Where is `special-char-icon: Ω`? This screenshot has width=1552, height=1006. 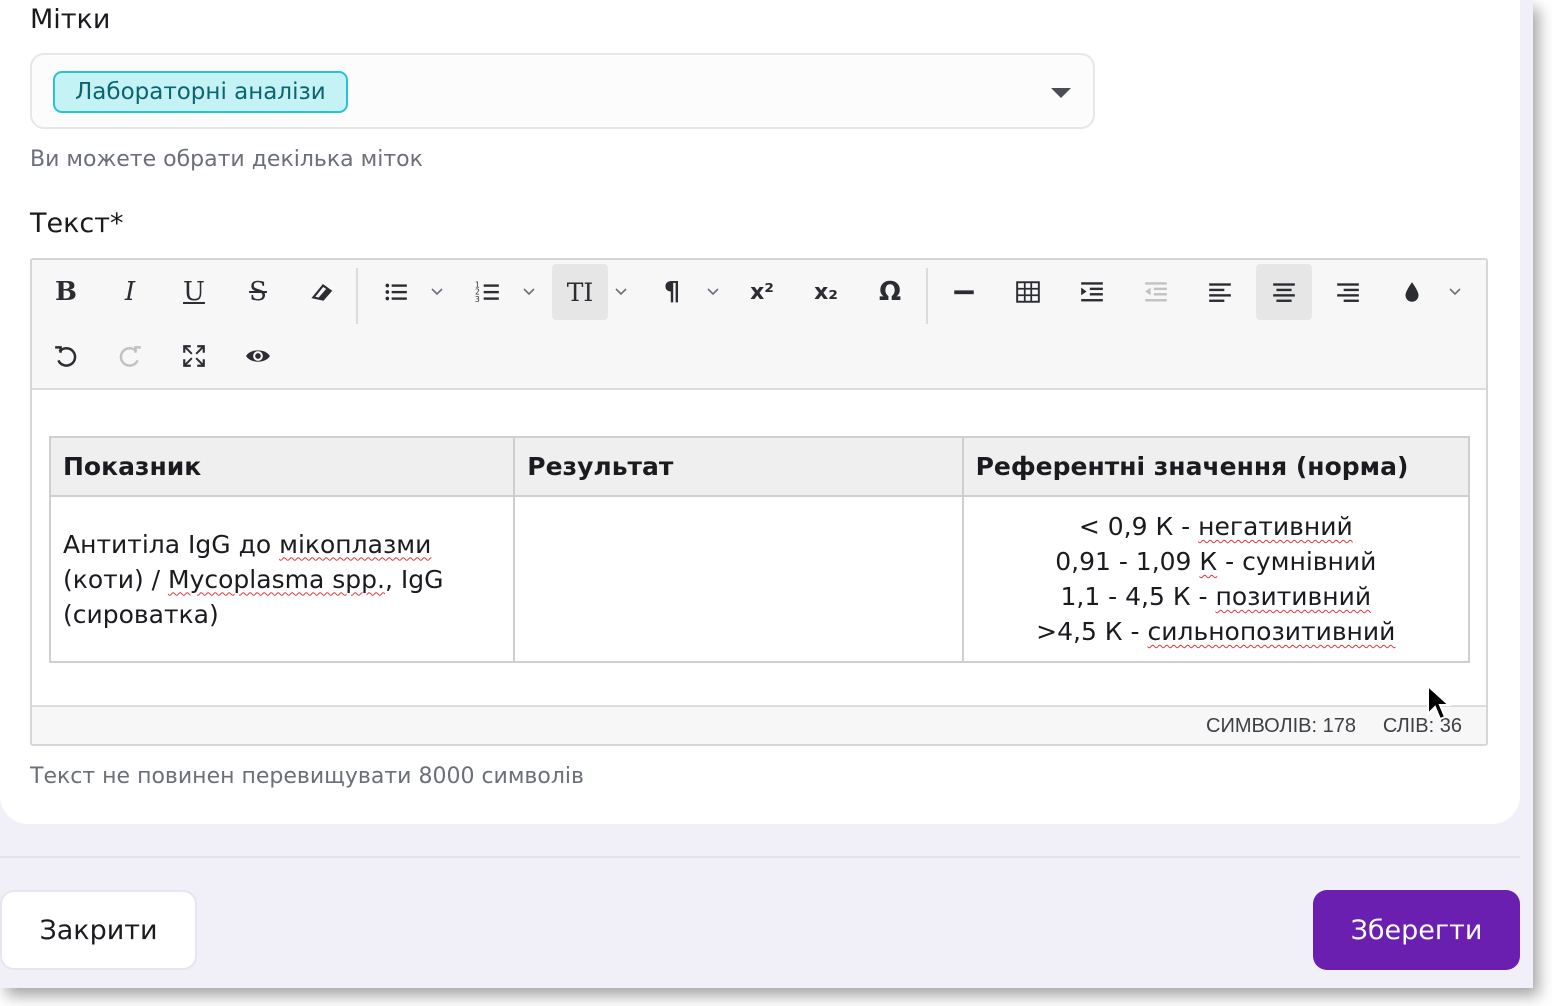
special-char-icon: Ω is located at coordinates (890, 292).